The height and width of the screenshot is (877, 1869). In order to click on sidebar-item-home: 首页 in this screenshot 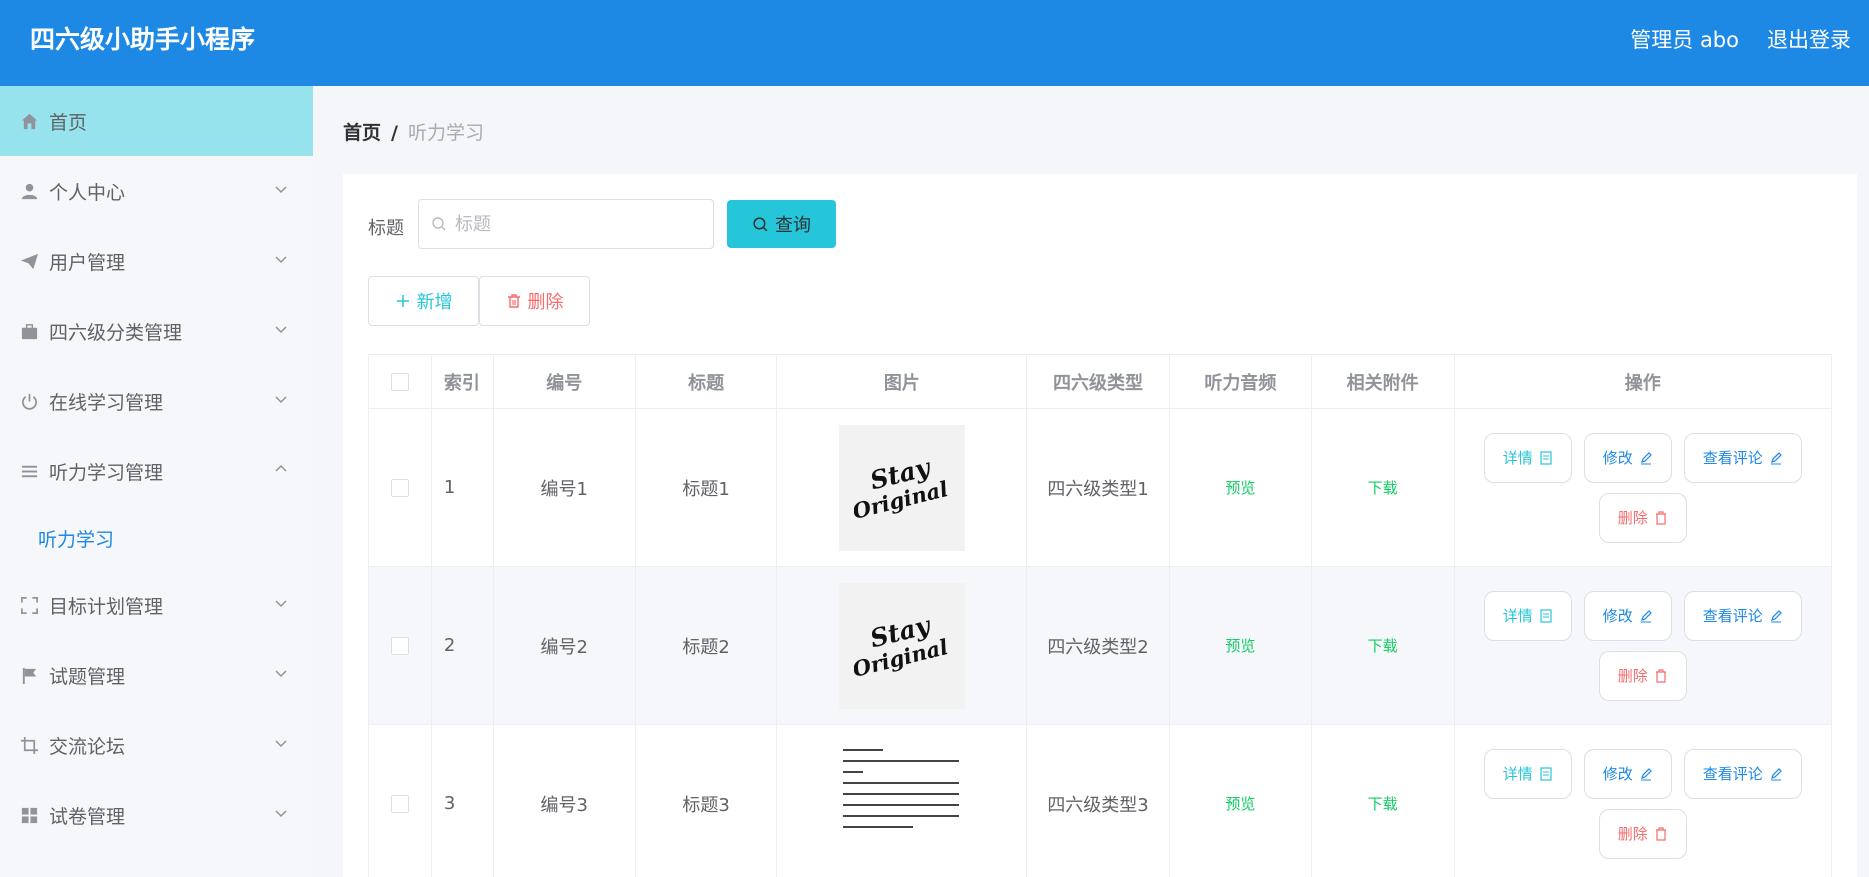, I will do `click(156, 121)`.